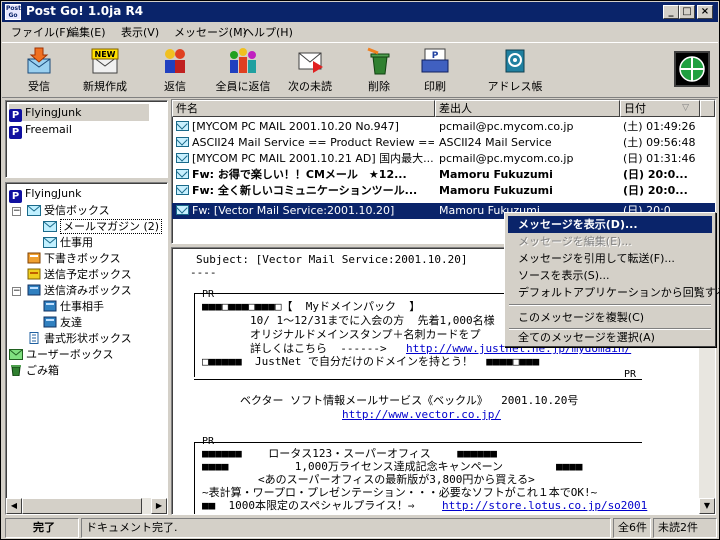 This screenshot has height=540, width=720. I want to click on print-button: P 印刷, so click(435, 72).